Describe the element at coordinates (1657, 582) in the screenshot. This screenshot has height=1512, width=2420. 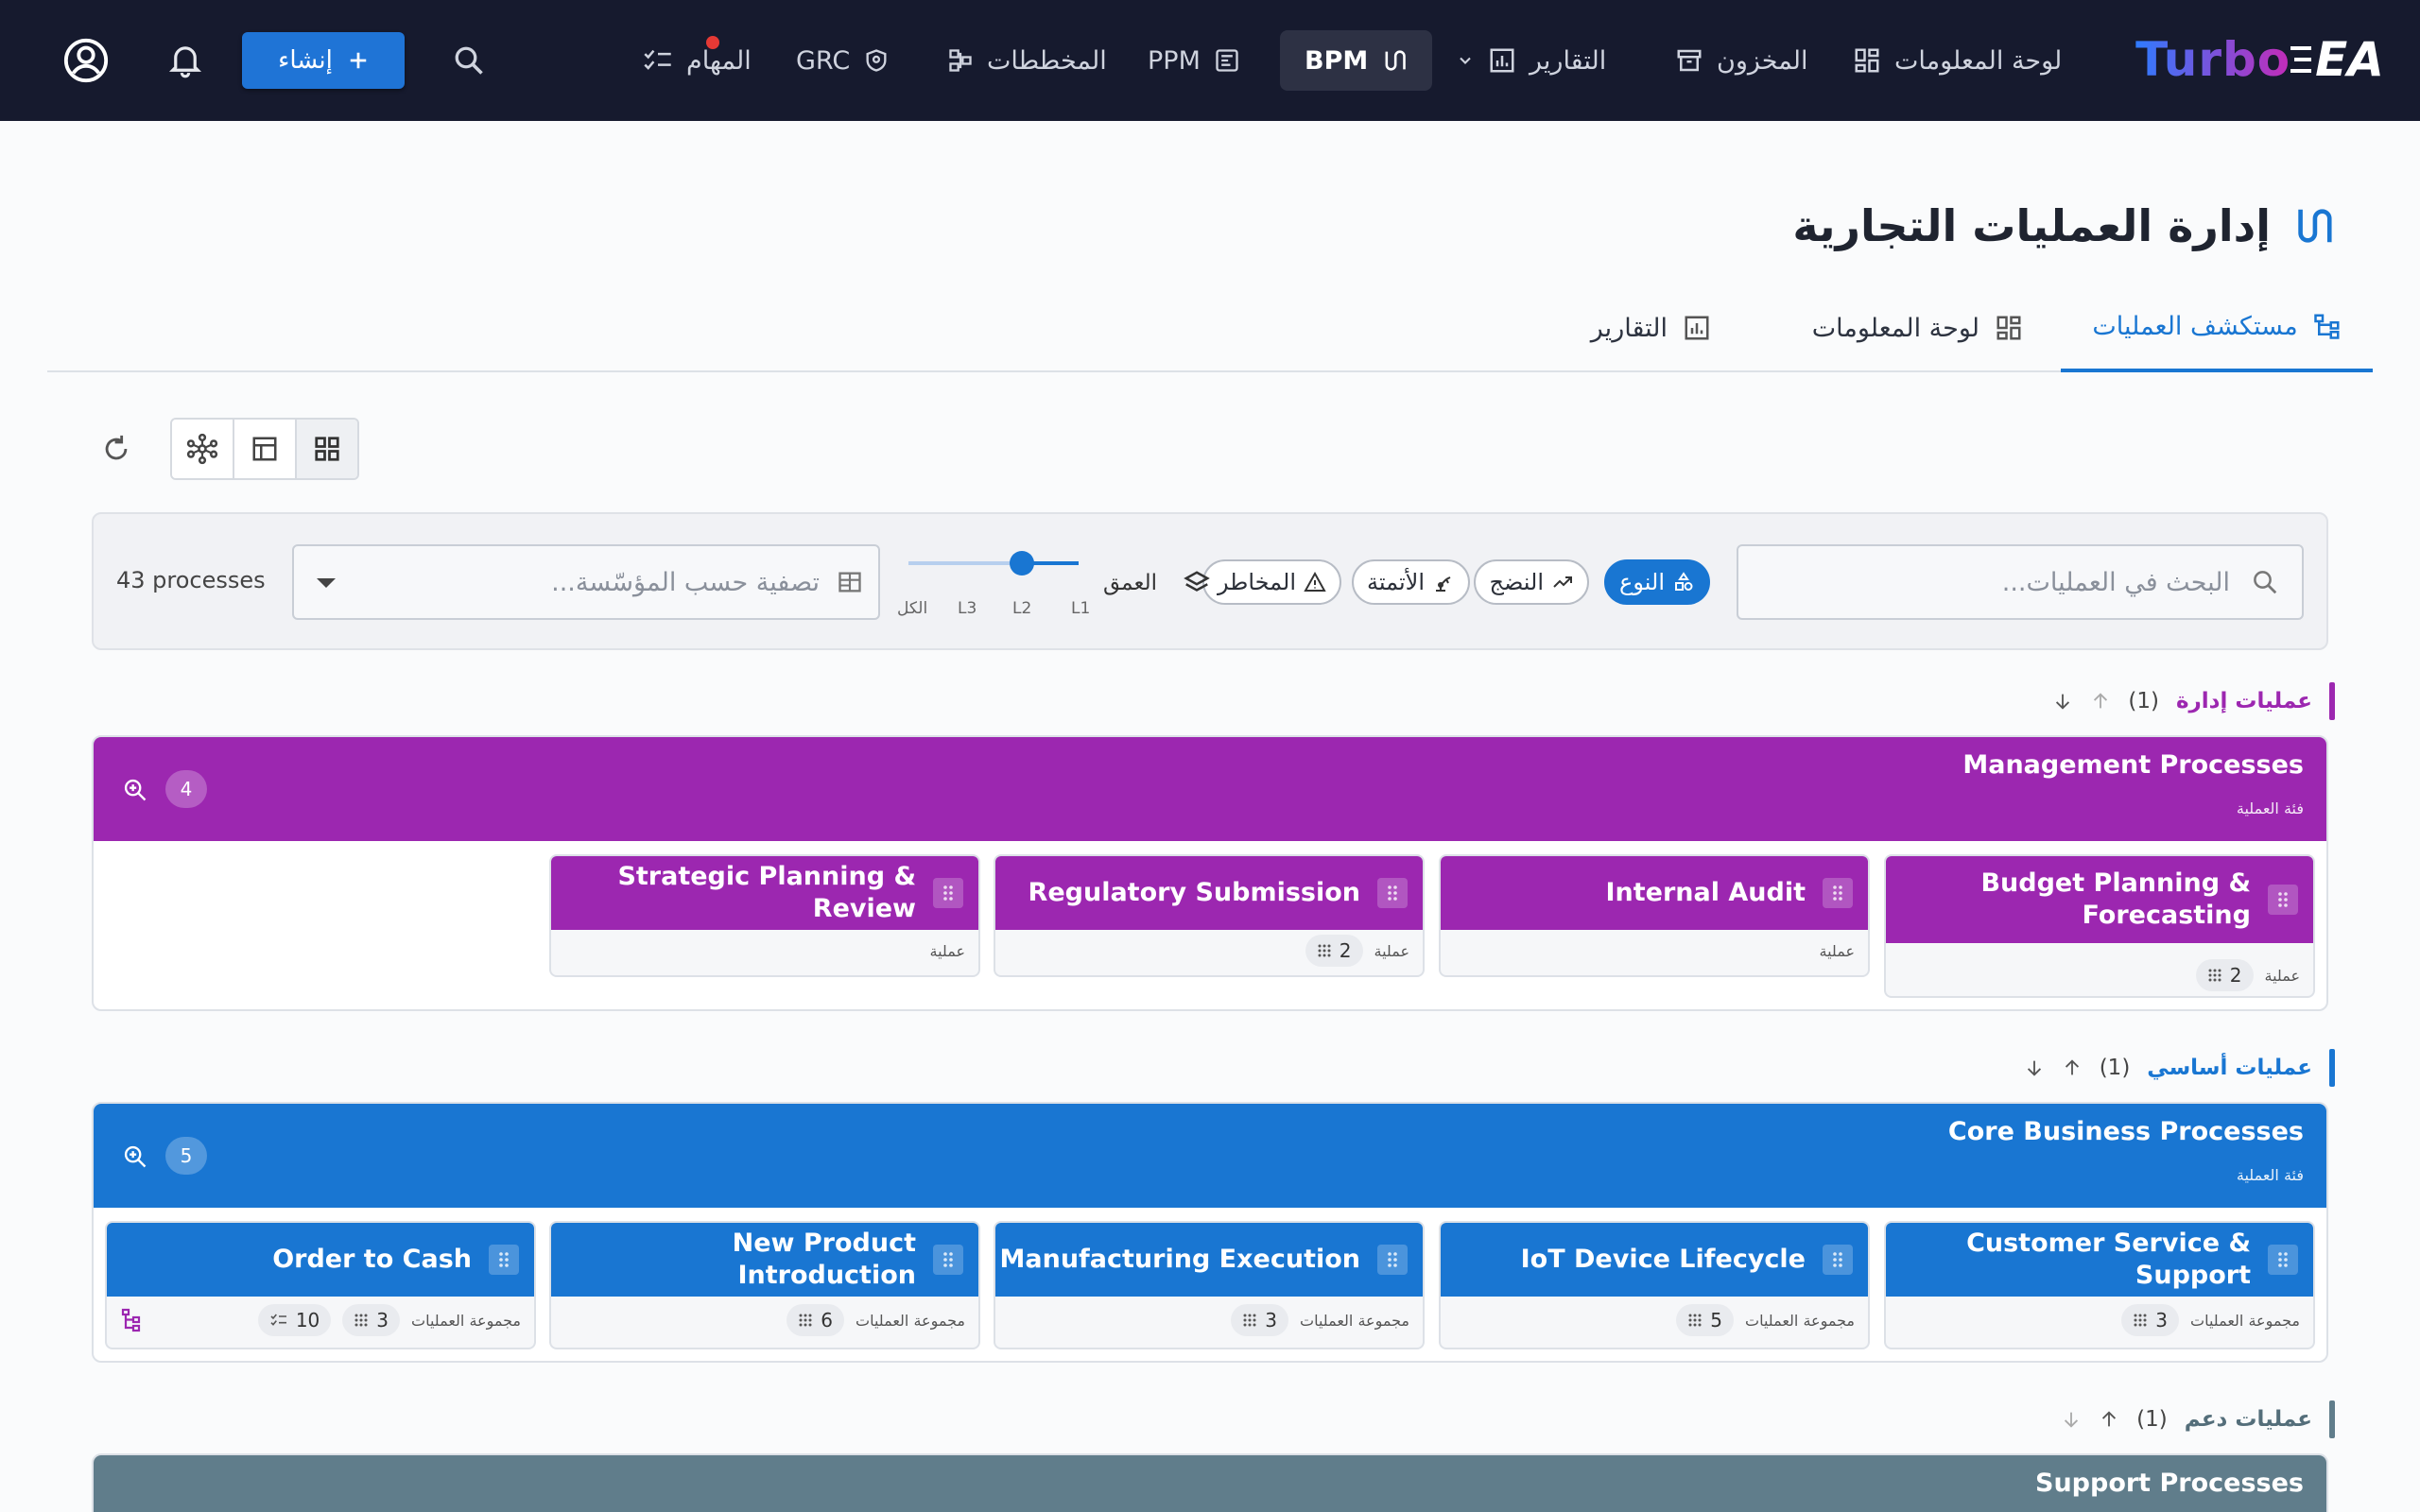
I see `filter-chip-type: النوع` at that location.